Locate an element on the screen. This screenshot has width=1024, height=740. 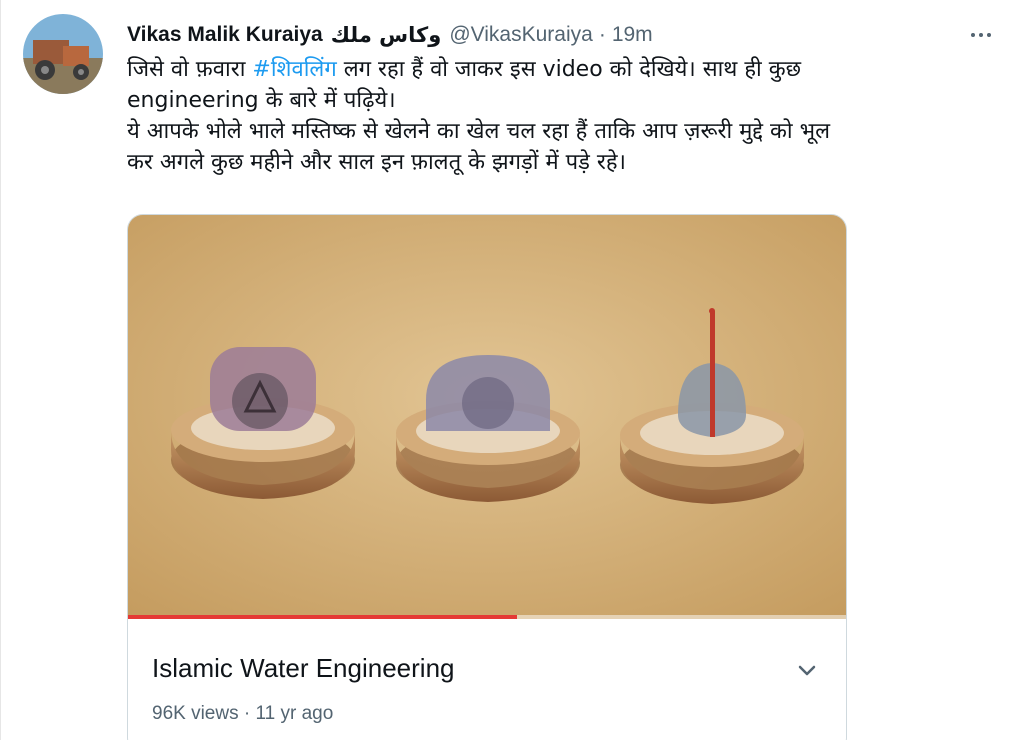
more-horizontal-icon is located at coordinates (981, 35).